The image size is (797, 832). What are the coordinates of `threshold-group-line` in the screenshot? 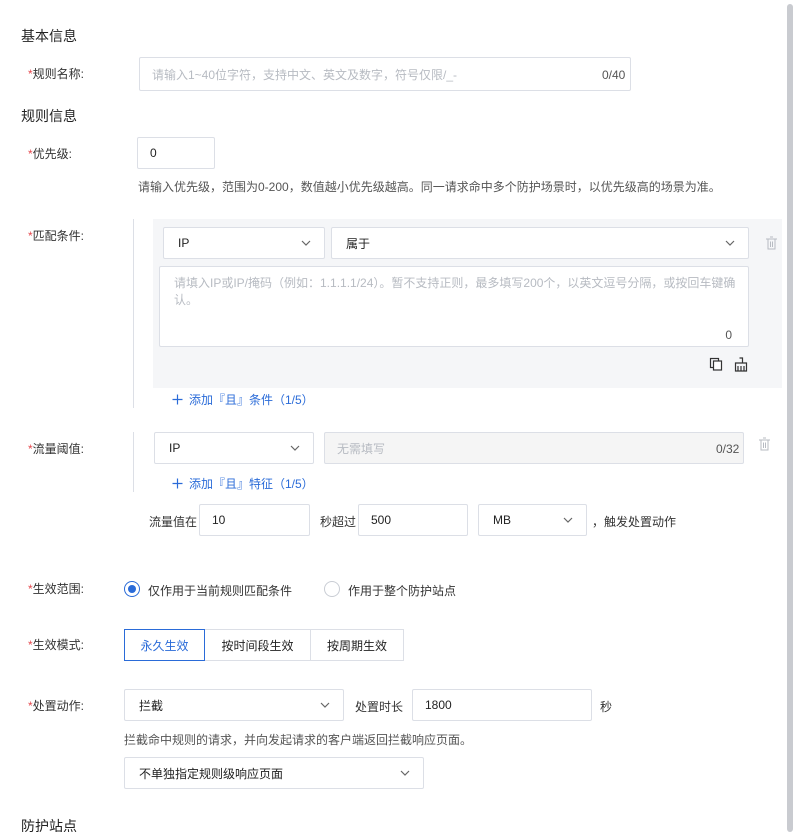 It's located at (133, 462).